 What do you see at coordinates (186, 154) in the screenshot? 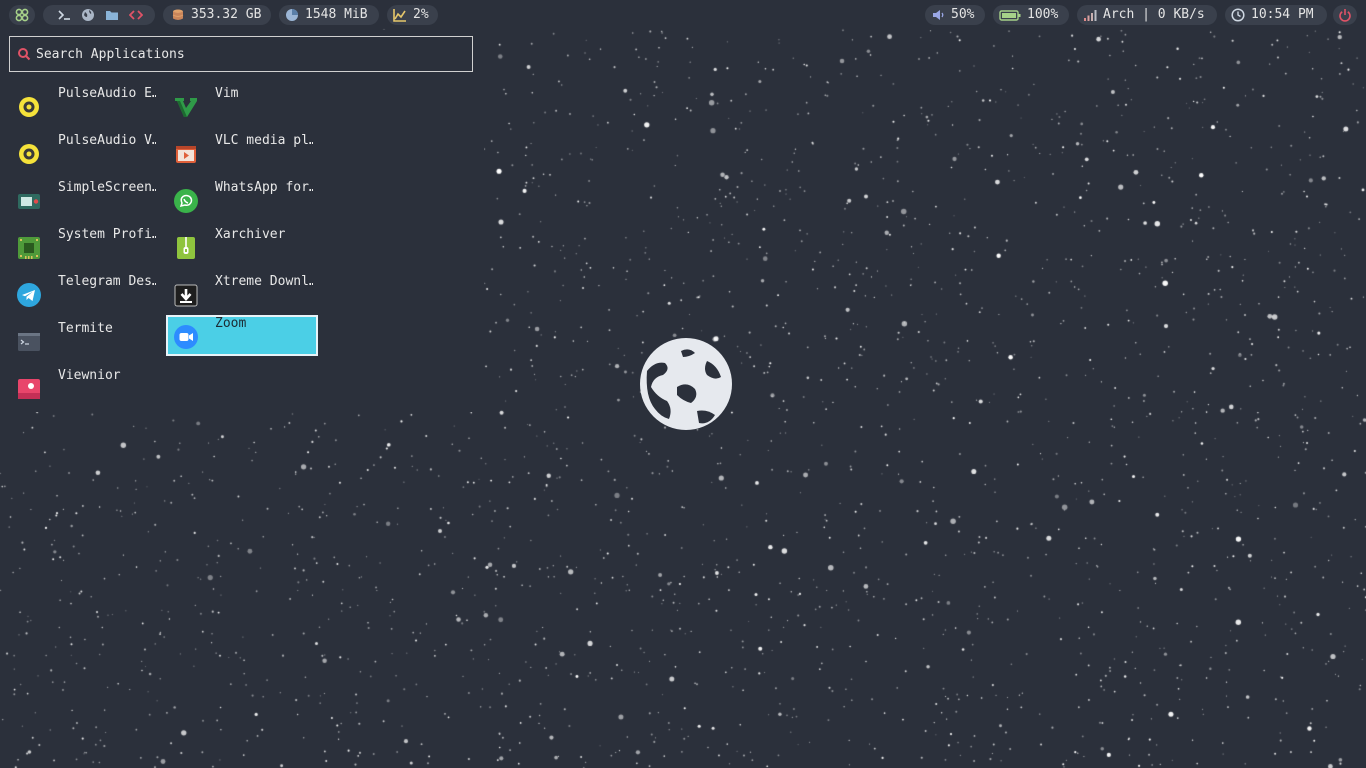
I see `vlc-icon` at bounding box center [186, 154].